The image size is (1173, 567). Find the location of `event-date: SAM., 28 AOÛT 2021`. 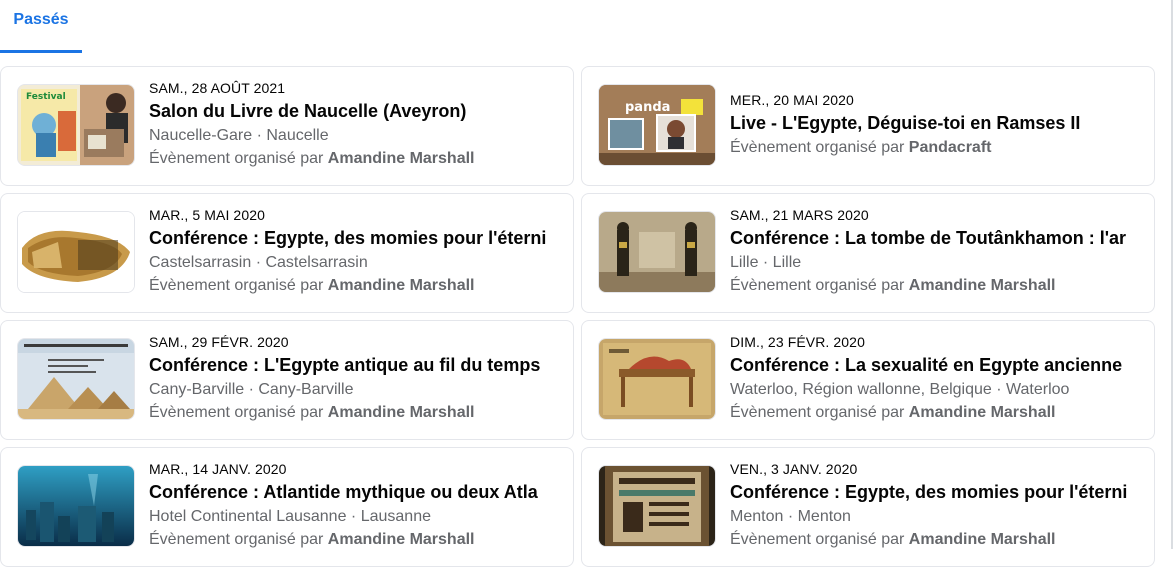

event-date: SAM., 28 AOÛT 2021 is located at coordinates (217, 88).